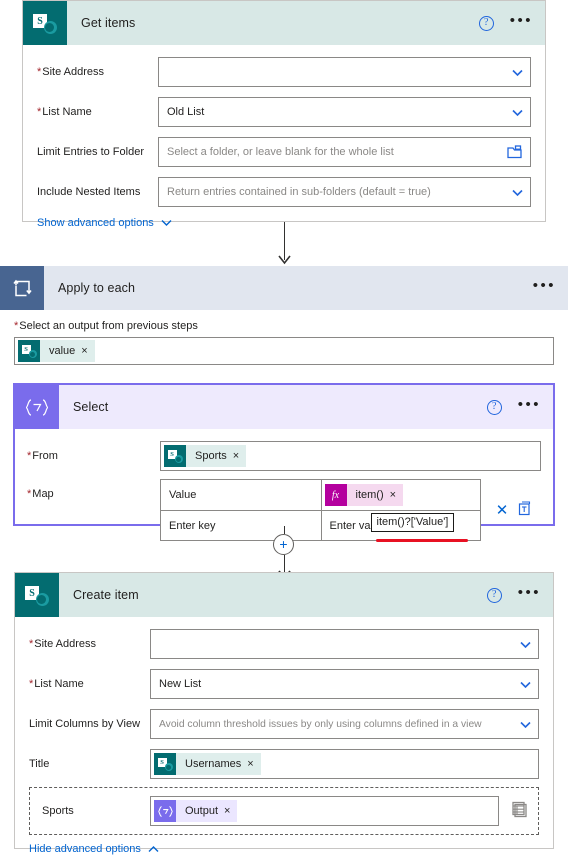  I want to click on folder-picker-icon, so click(514, 153).